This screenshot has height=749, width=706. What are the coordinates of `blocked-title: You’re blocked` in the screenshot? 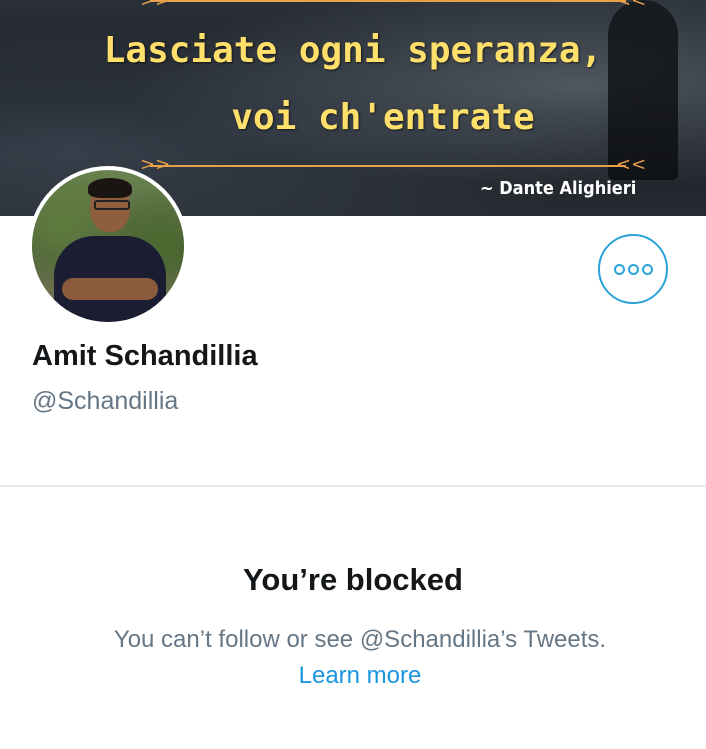 It's located at (353, 579).